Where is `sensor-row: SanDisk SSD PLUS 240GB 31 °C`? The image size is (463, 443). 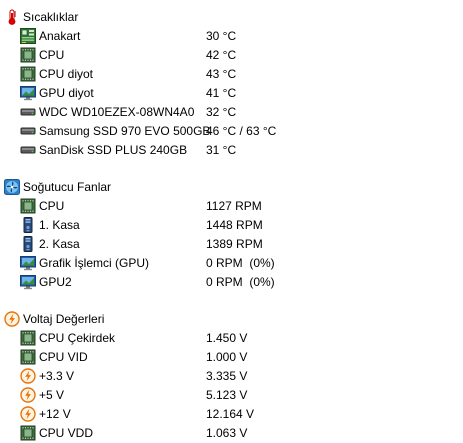 sensor-row: SanDisk SSD PLUS 240GB 31 °C is located at coordinates (231, 150).